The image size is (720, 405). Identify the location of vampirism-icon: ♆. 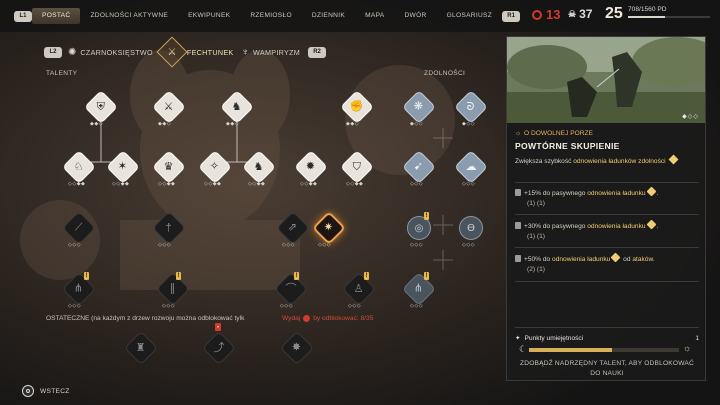
(245, 52).